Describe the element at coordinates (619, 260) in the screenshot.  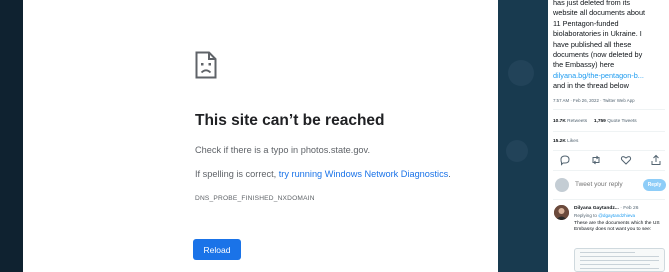
I see `document-image` at that location.